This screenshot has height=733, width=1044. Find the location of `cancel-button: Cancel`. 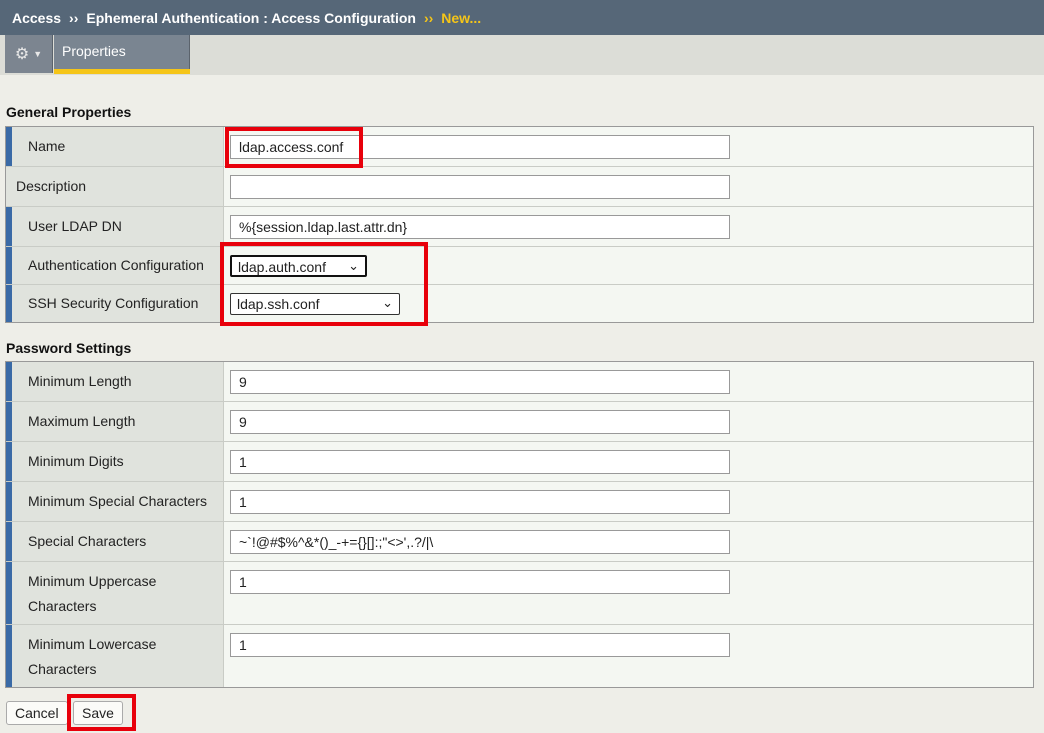

cancel-button: Cancel is located at coordinates (37, 713).